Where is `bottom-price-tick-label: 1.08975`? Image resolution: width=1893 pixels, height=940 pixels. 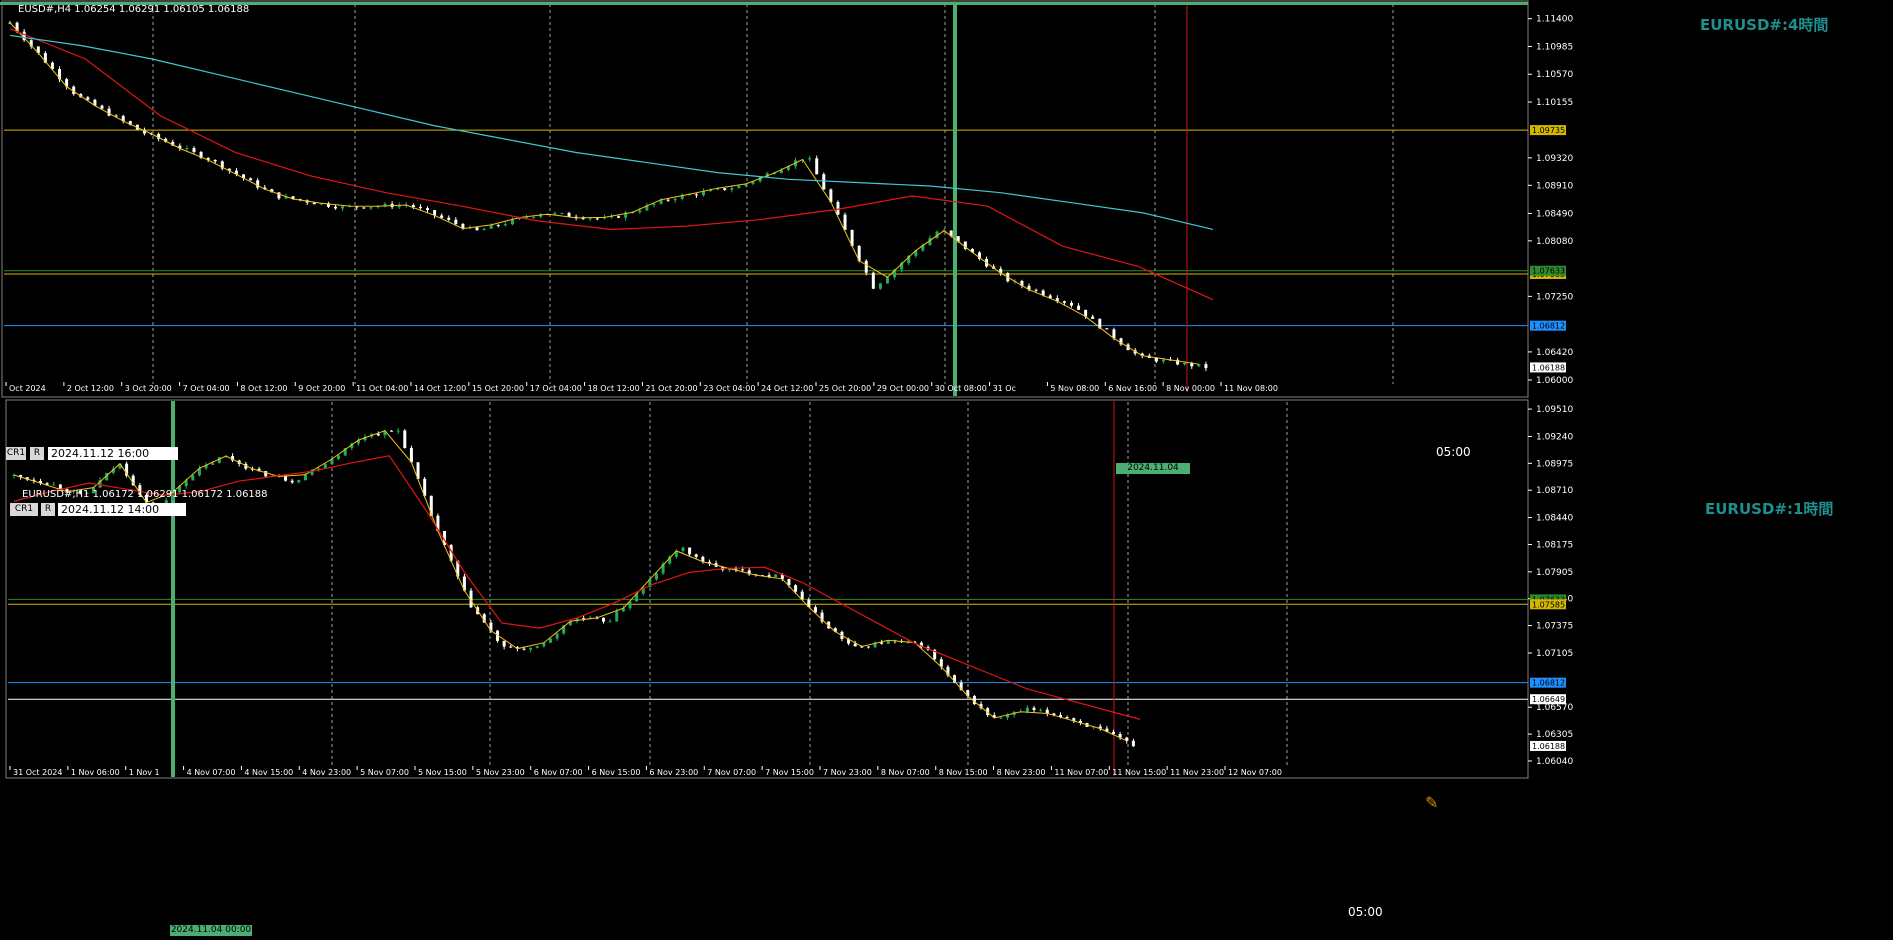 bottom-price-tick-label: 1.08975 is located at coordinates (1554, 464).